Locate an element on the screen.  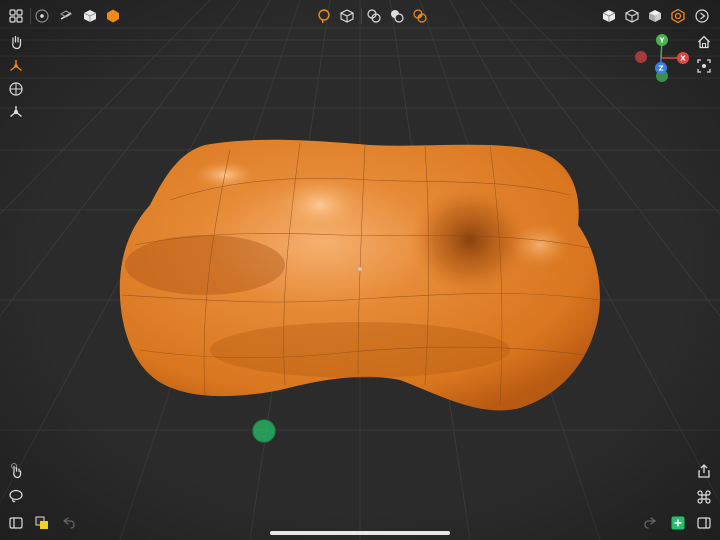
settings-icon is located at coordinates (702, 16).